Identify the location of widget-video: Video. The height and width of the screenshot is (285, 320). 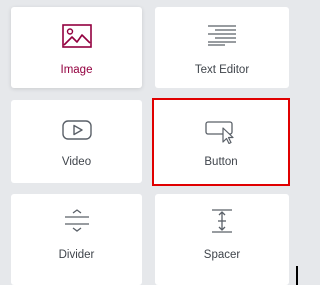
(76, 141).